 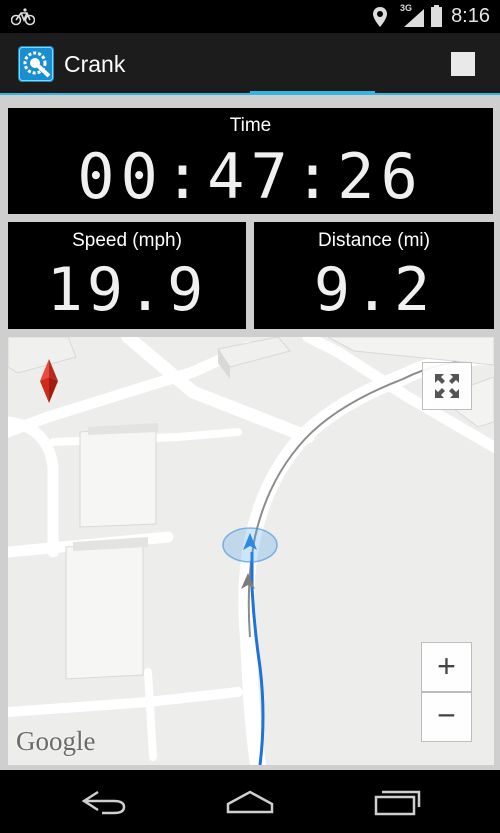 What do you see at coordinates (23, 17) in the screenshot?
I see `bicycle-icon` at bounding box center [23, 17].